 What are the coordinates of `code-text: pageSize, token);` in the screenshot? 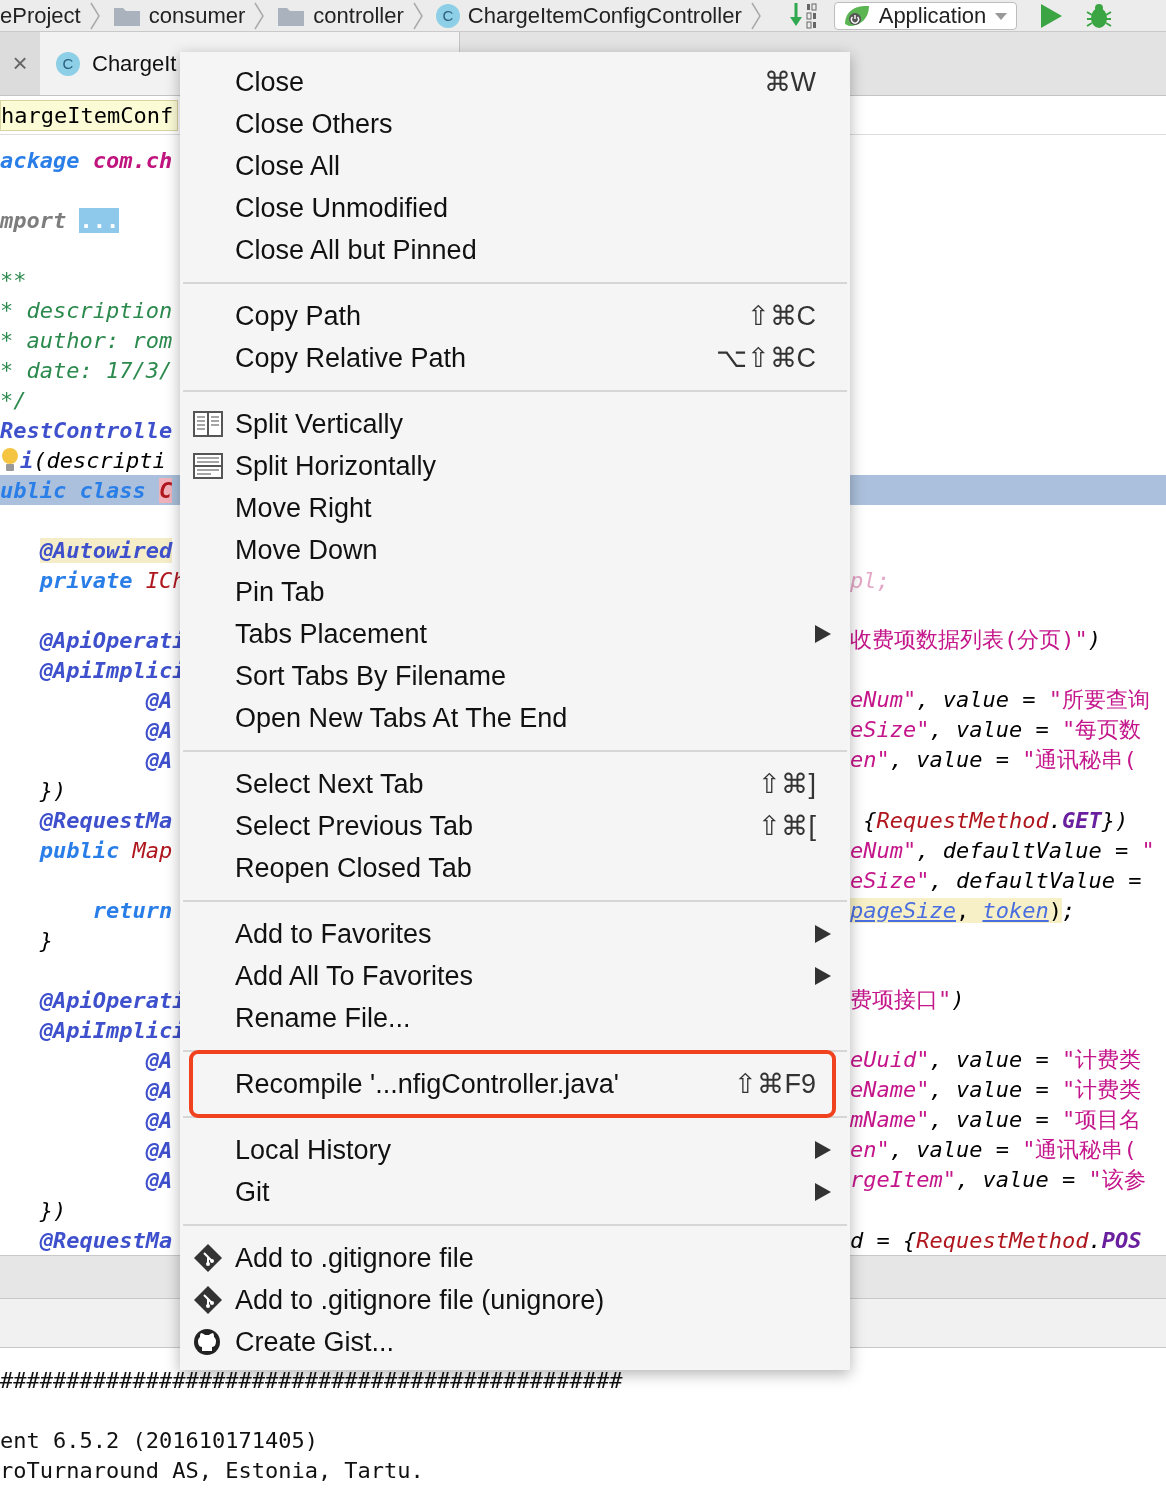 It's located at (963, 910).